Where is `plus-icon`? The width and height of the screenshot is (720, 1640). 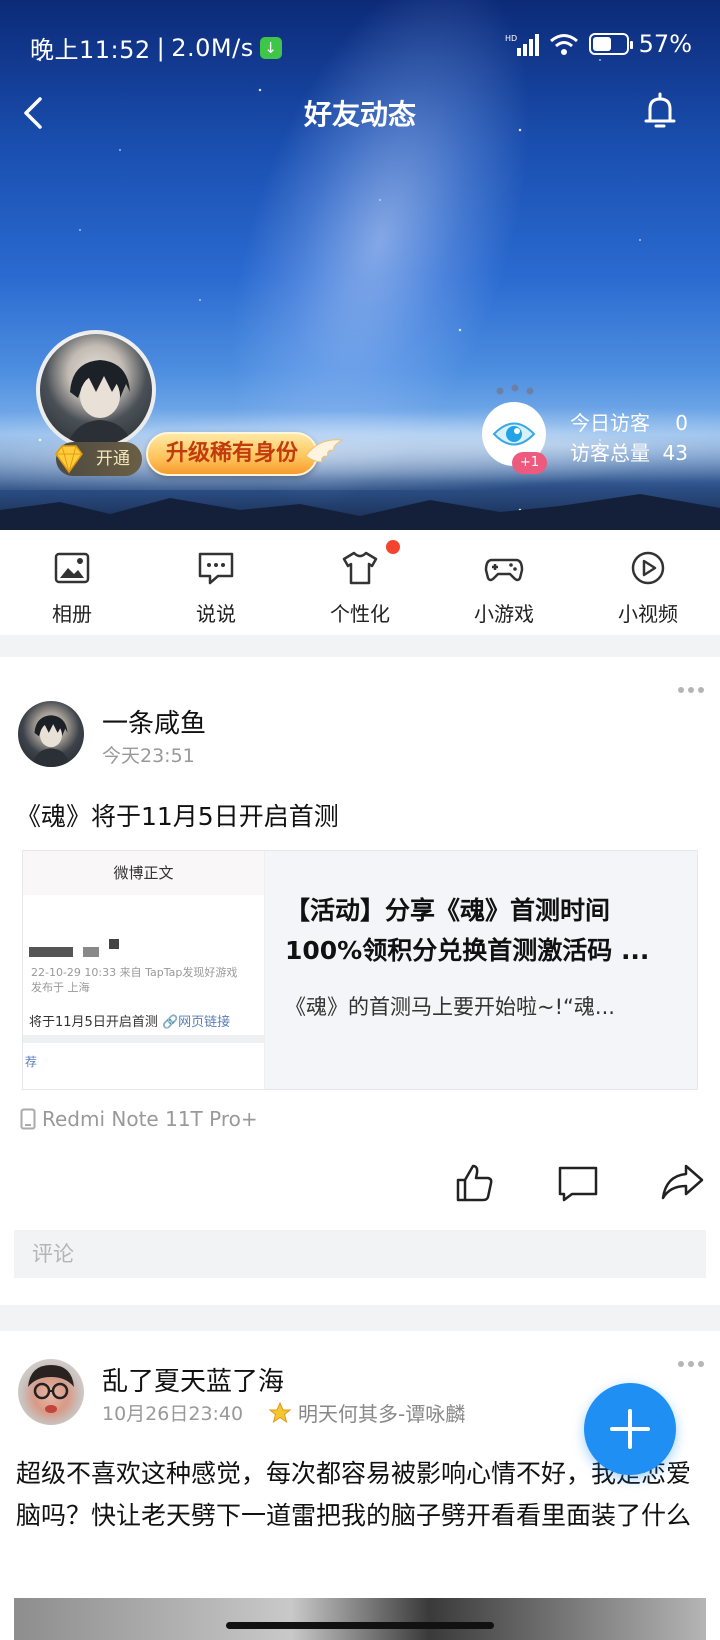 plus-icon is located at coordinates (630, 1429).